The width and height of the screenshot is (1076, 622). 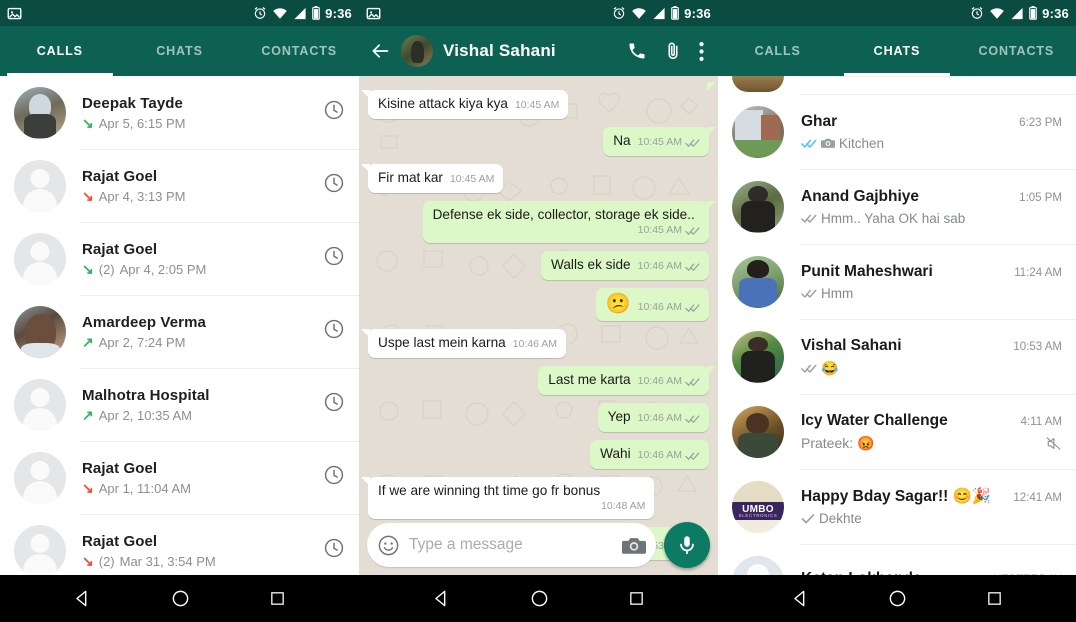 I want to click on message-bubble-outgoing: Wahi 10:46 AM, so click(x=649, y=454).